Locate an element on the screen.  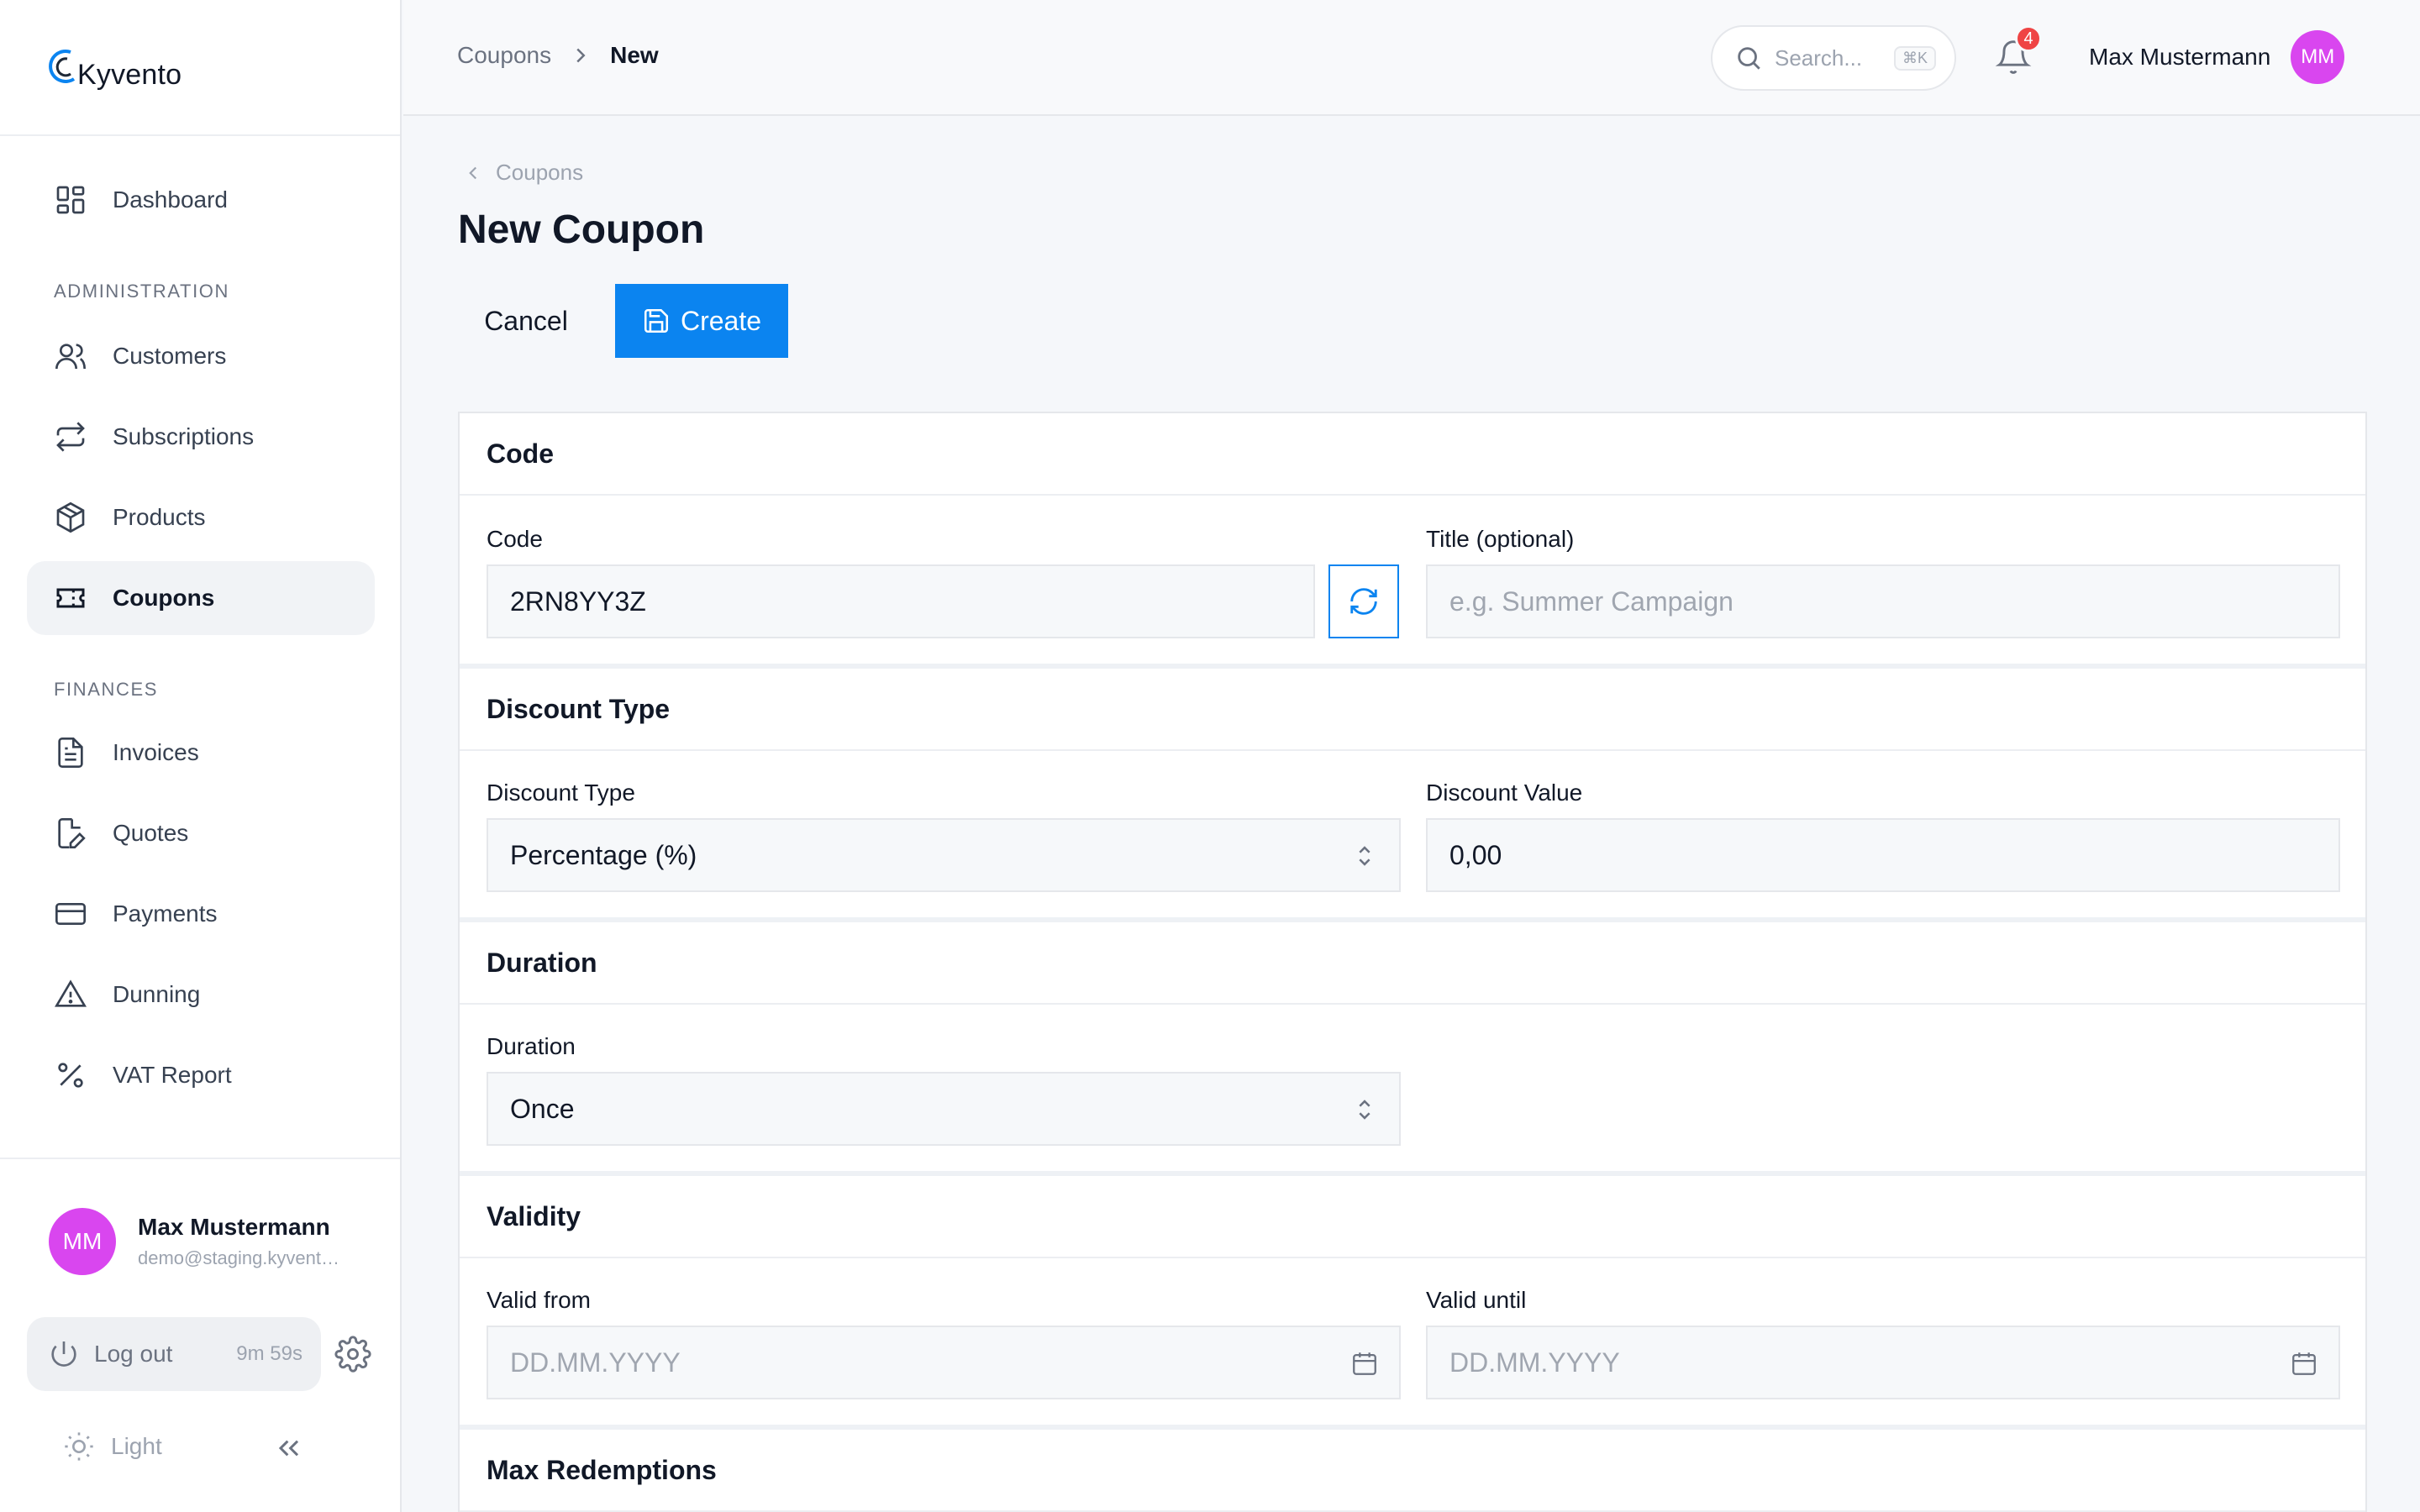
breadcrumb-current: New is located at coordinates (634, 55).